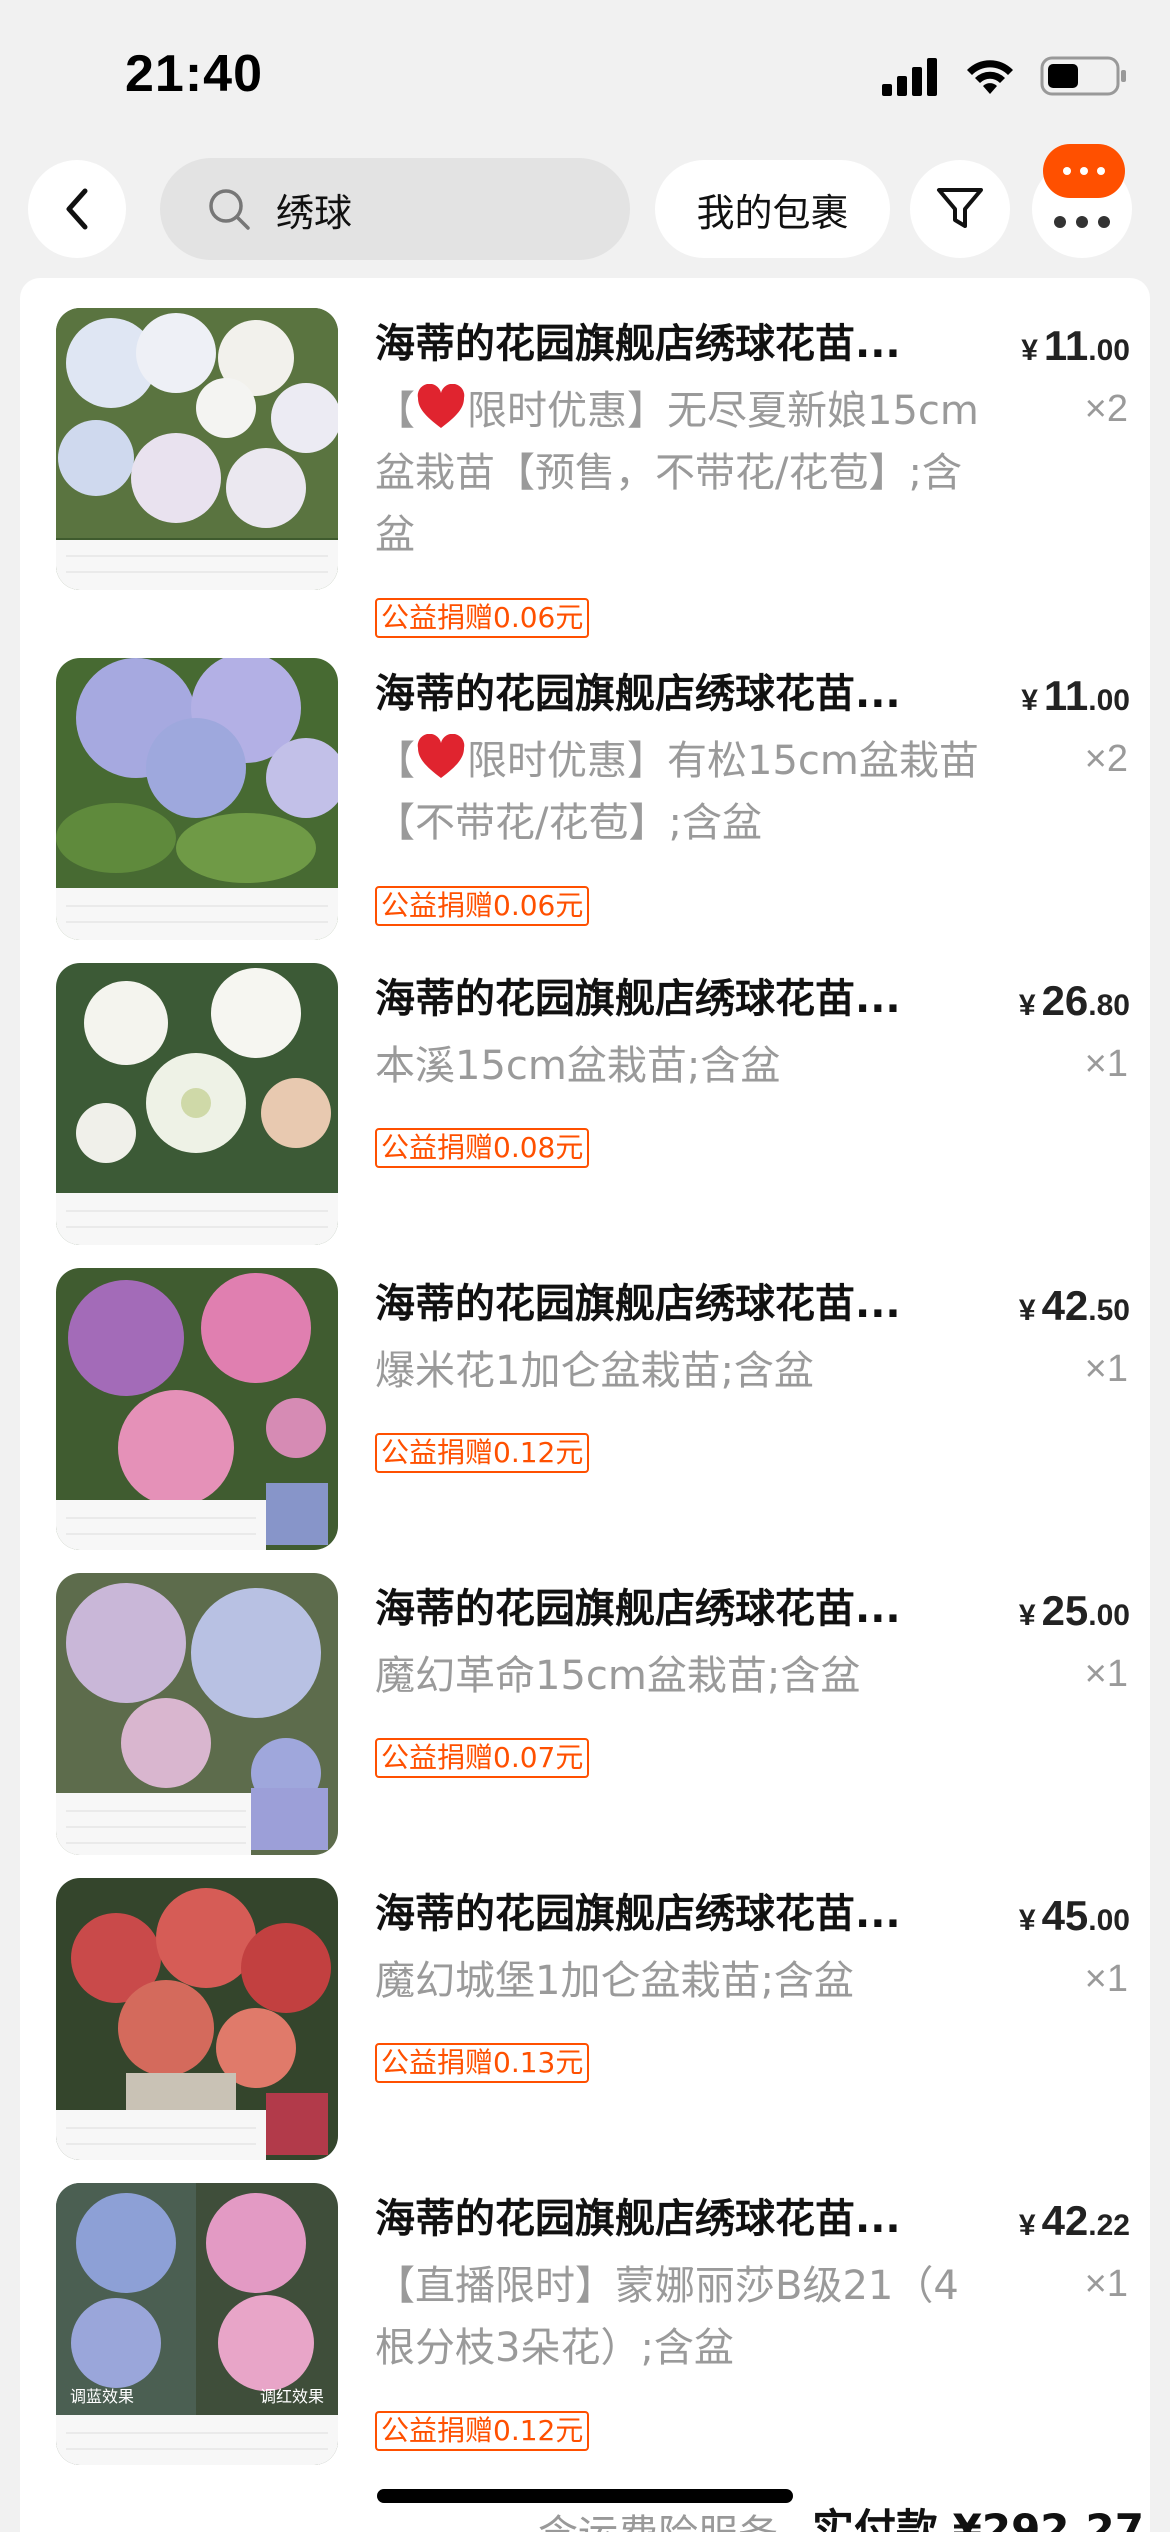  I want to click on message-badge-icon, so click(1084, 171).